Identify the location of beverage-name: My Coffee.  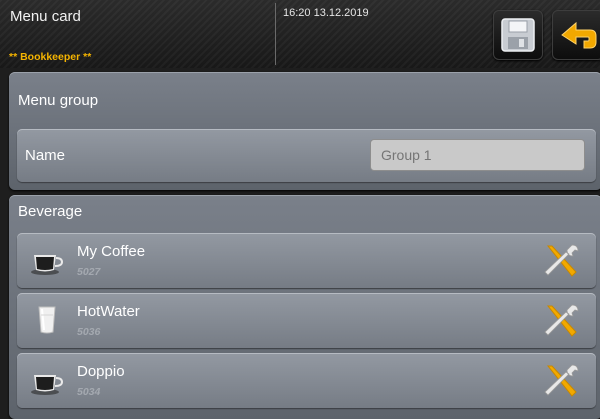
(111, 251).